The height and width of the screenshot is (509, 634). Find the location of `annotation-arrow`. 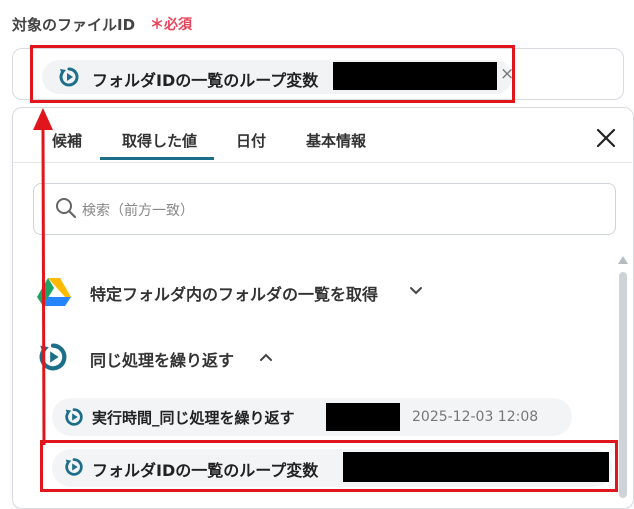

annotation-arrow is located at coordinates (43, 277).